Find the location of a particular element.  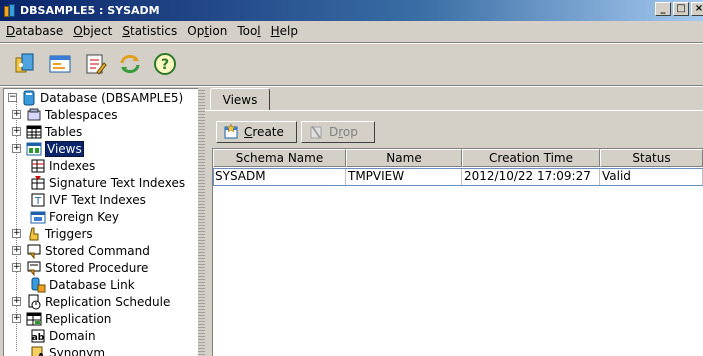

tree-item-stored-procedure: + Stored Procedure is located at coordinates (80, 267).